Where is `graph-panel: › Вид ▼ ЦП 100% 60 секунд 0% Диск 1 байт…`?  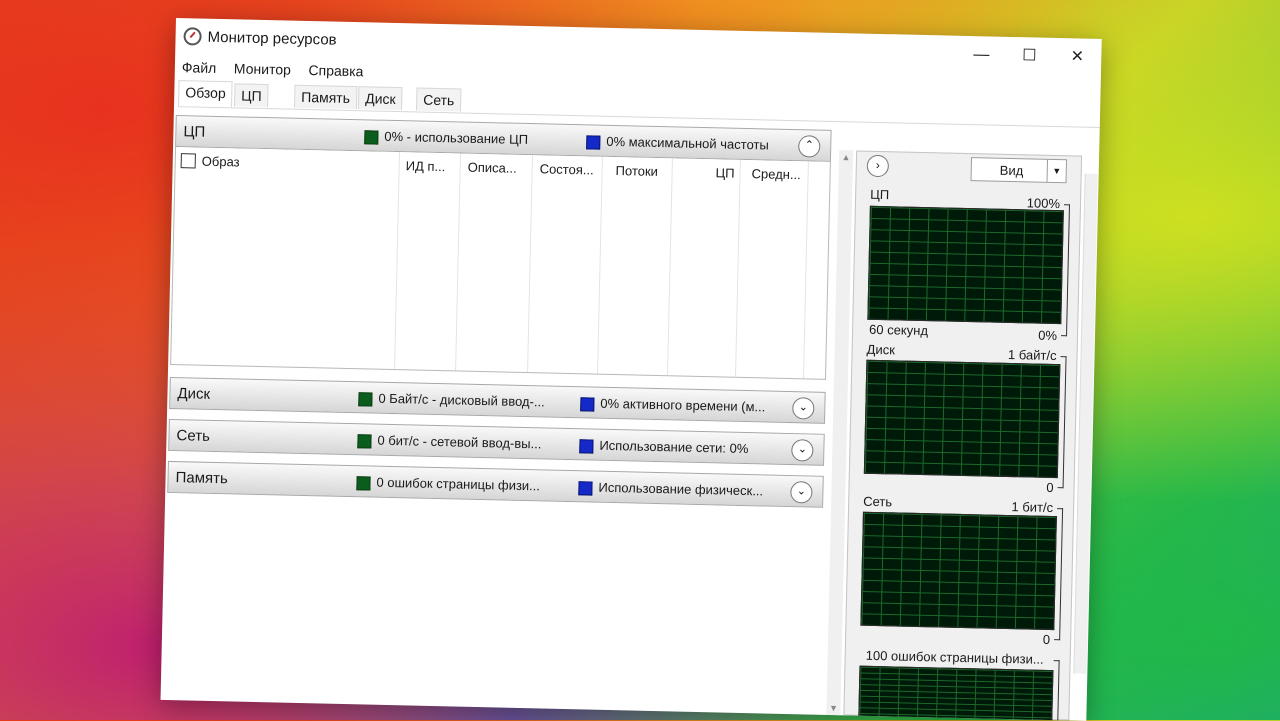 graph-panel: › Вид ▼ ЦП 100% 60 секунд 0% Диск 1 байт… is located at coordinates (963, 435).